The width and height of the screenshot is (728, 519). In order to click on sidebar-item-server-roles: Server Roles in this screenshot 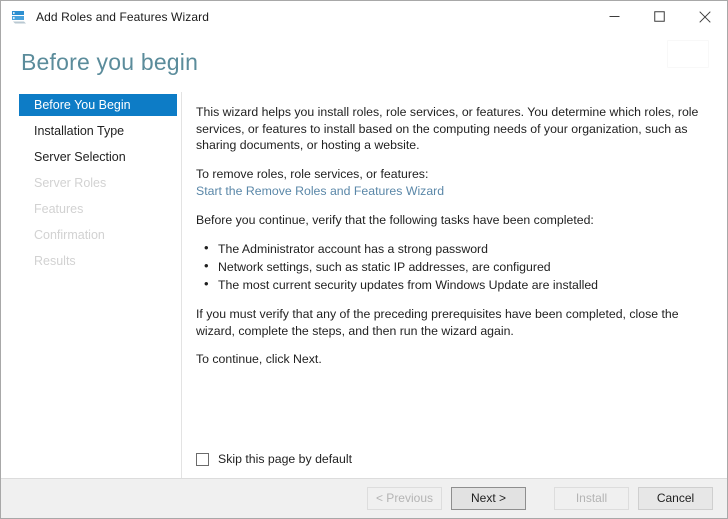, I will do `click(70, 183)`.